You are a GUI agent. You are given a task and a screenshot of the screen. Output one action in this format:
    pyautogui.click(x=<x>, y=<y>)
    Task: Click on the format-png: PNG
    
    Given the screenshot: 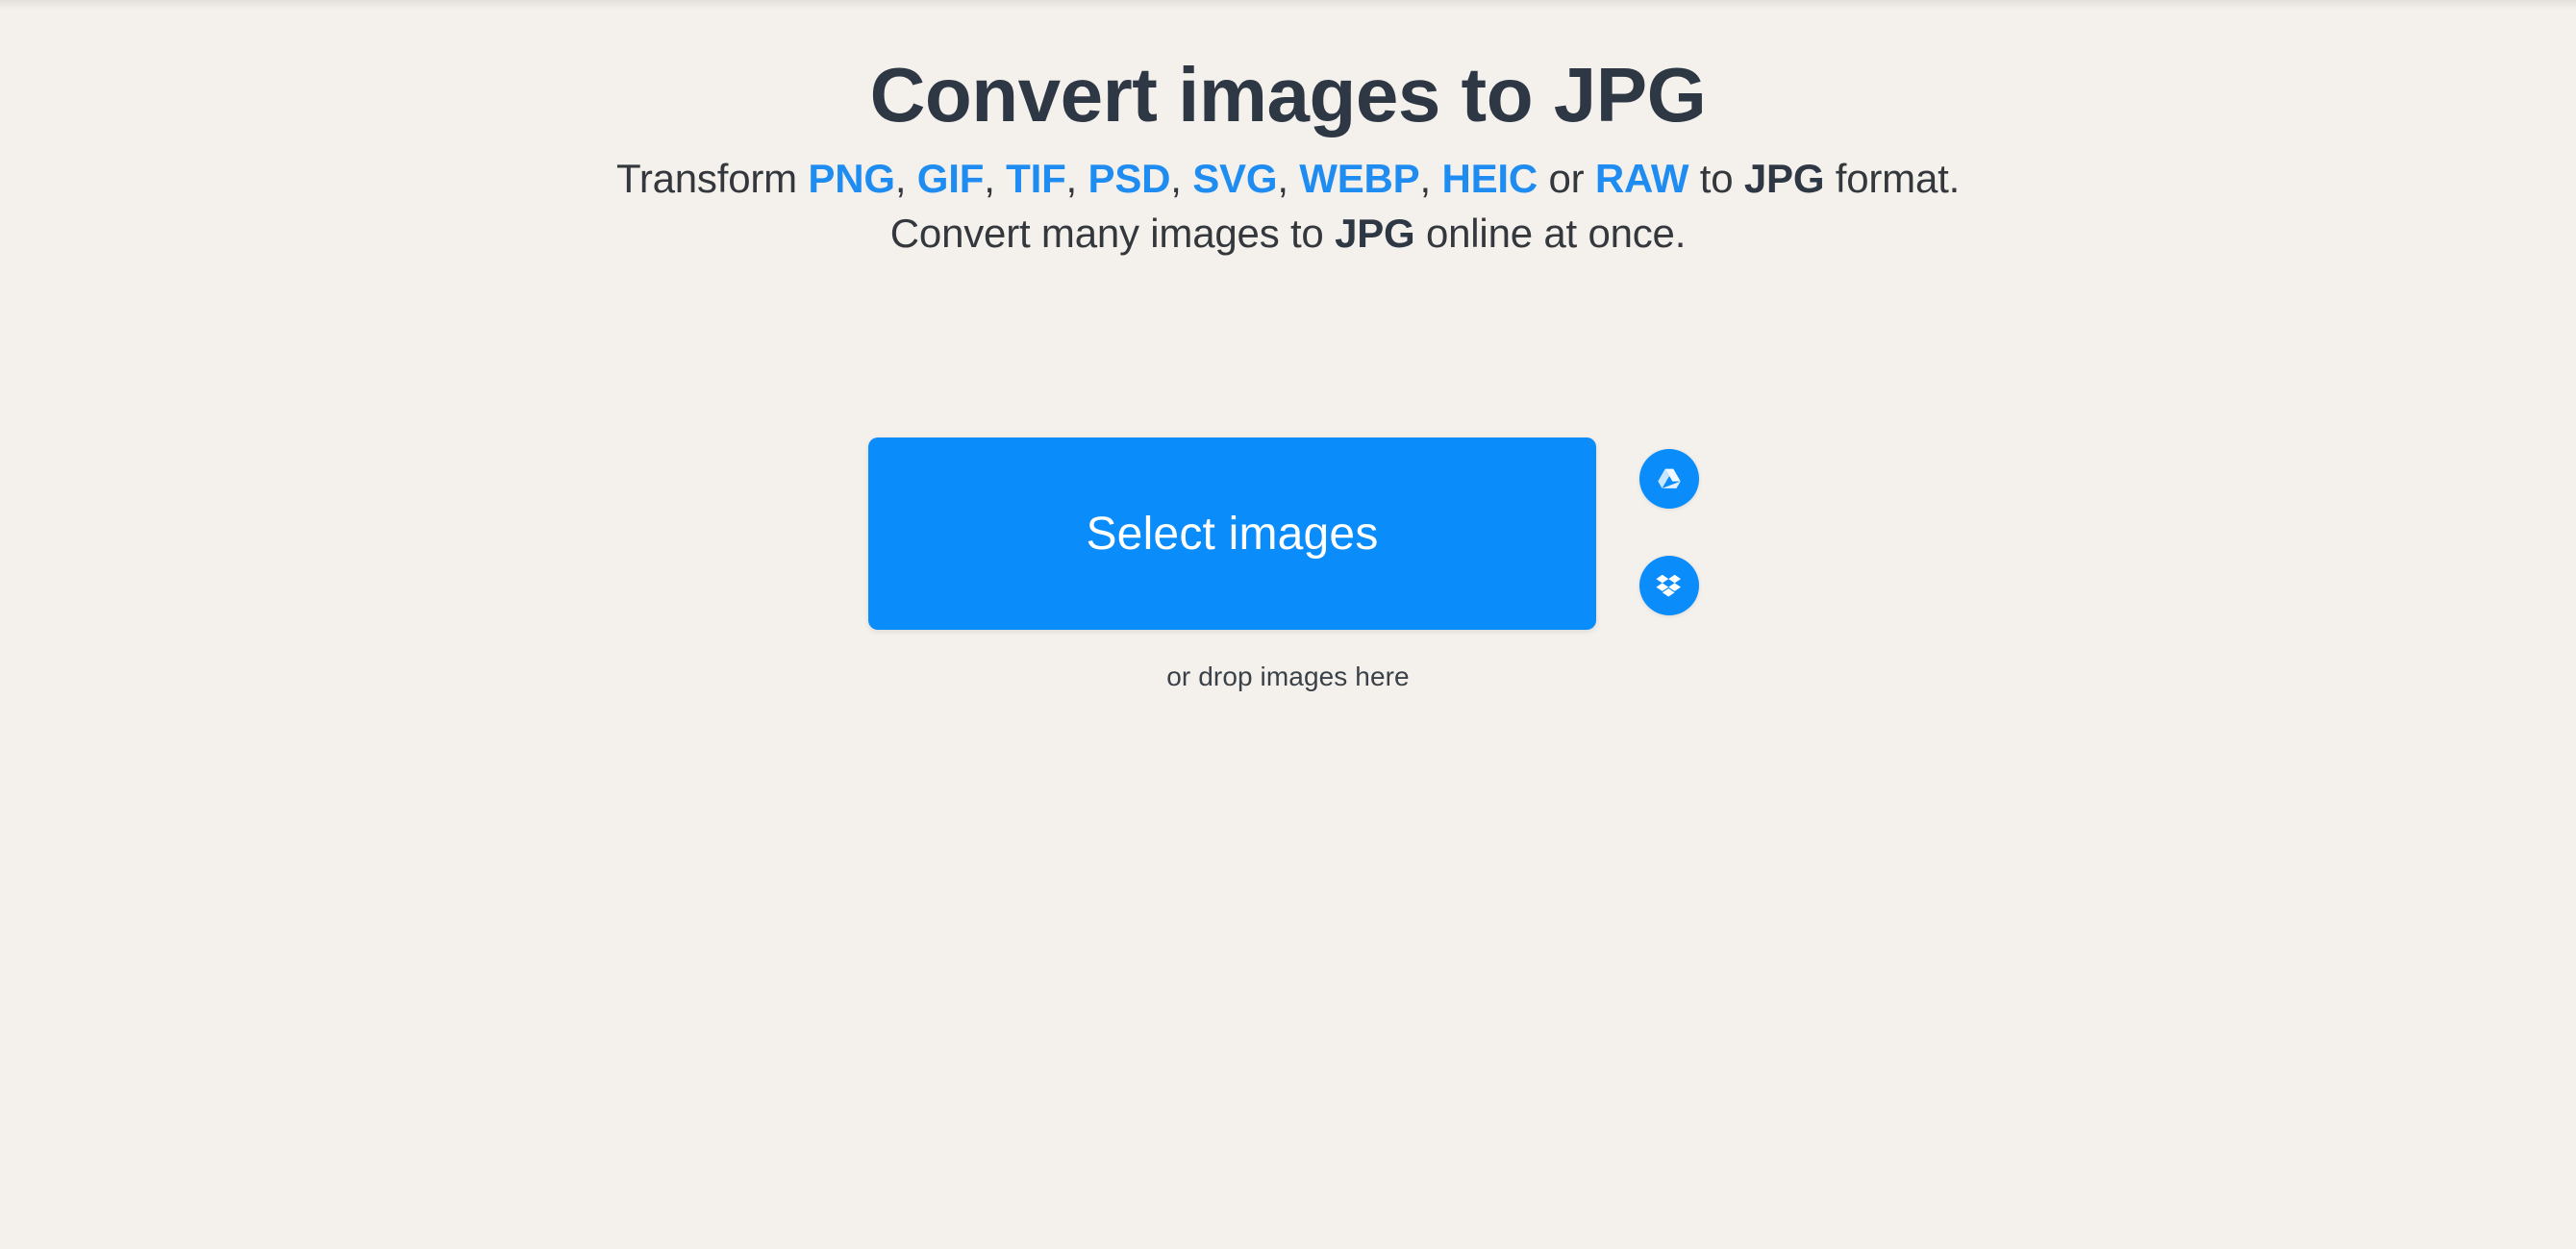 What is the action you would take?
    pyautogui.click(x=851, y=179)
    